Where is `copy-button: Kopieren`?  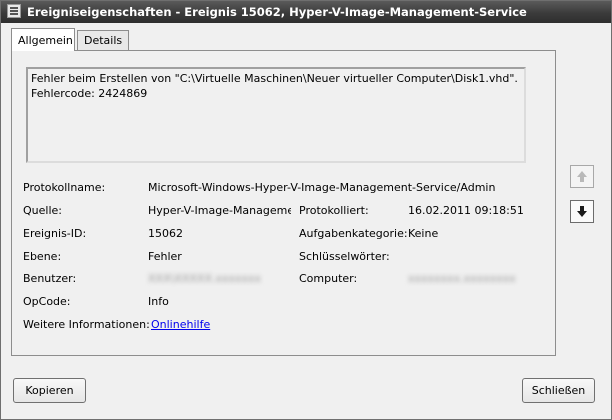 copy-button: Kopieren is located at coordinates (49, 390).